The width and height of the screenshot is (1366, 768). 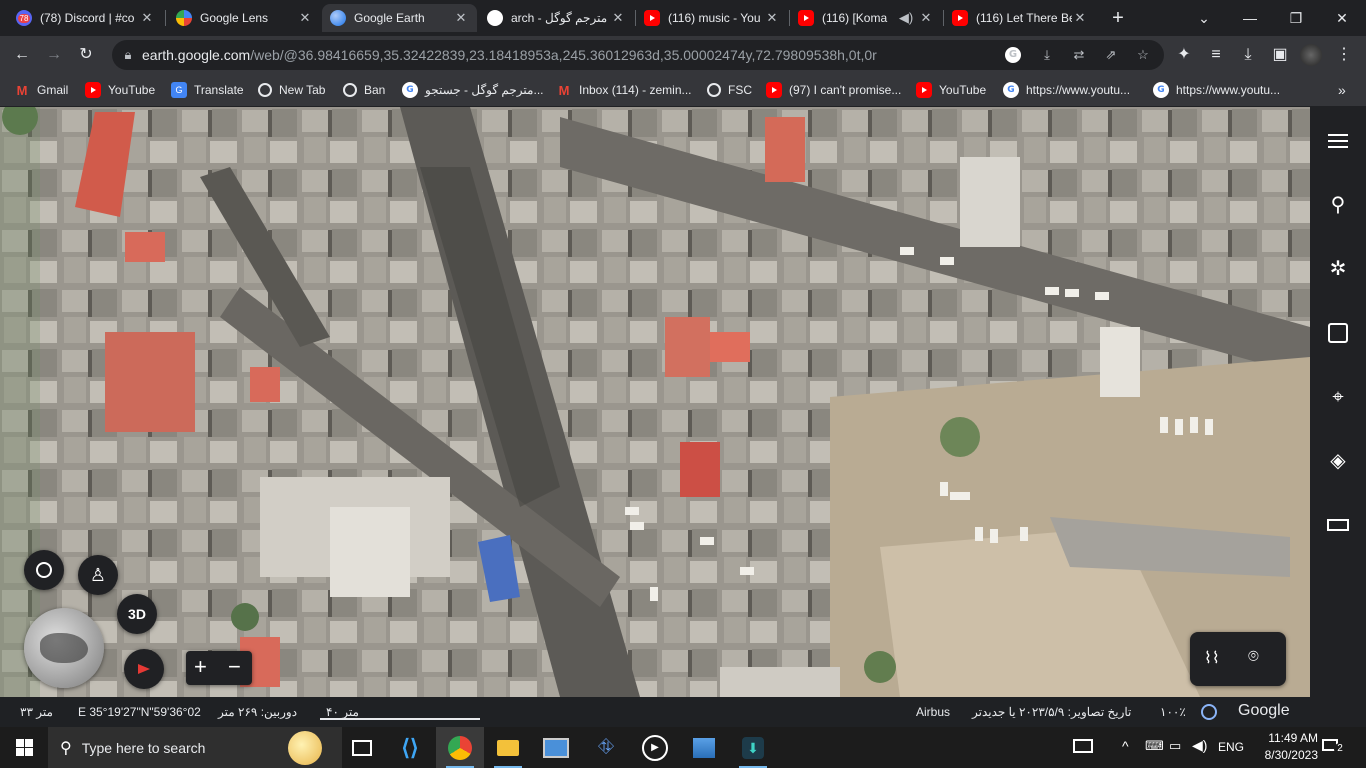 I want to click on map-style-layers-icon: ◈, so click(x=1338, y=461).